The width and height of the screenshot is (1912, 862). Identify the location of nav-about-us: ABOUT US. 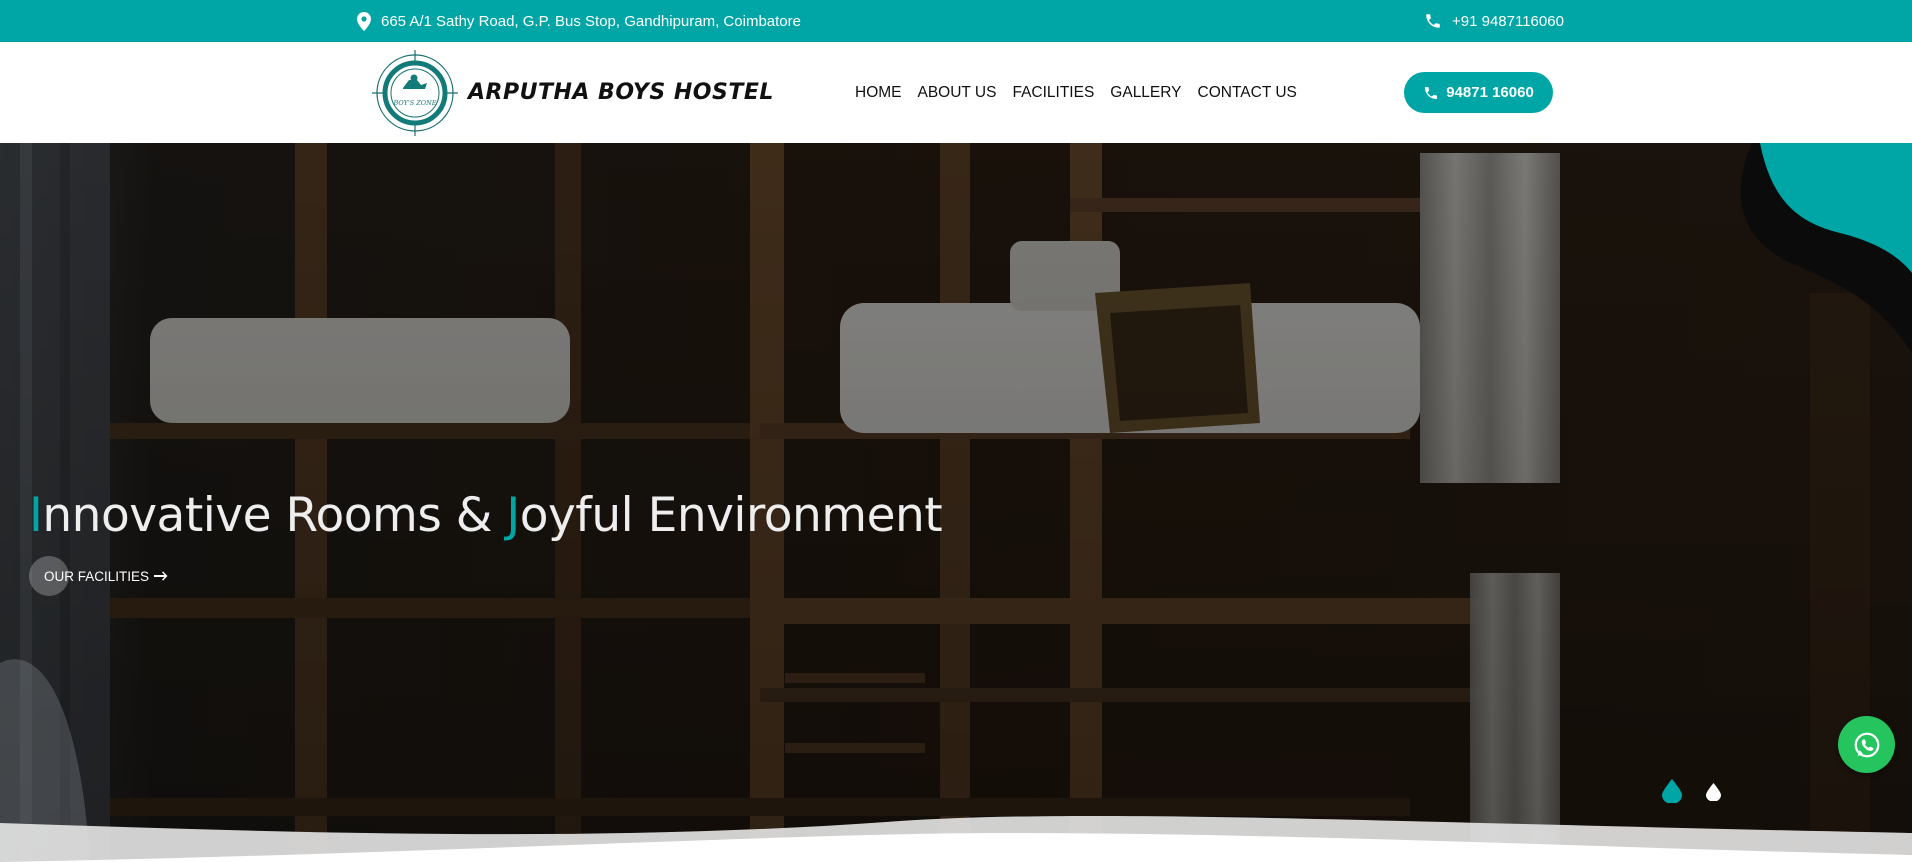
(957, 93).